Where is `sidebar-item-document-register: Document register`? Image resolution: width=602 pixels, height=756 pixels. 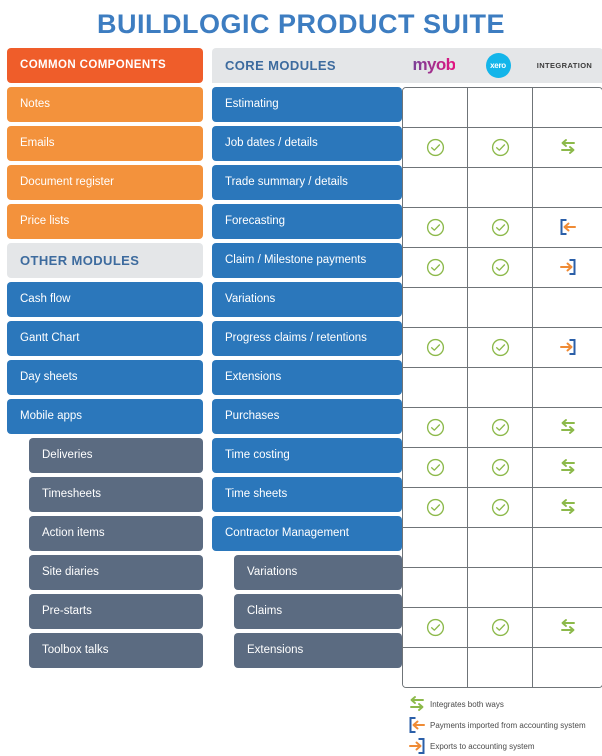 sidebar-item-document-register: Document register is located at coordinates (105, 182).